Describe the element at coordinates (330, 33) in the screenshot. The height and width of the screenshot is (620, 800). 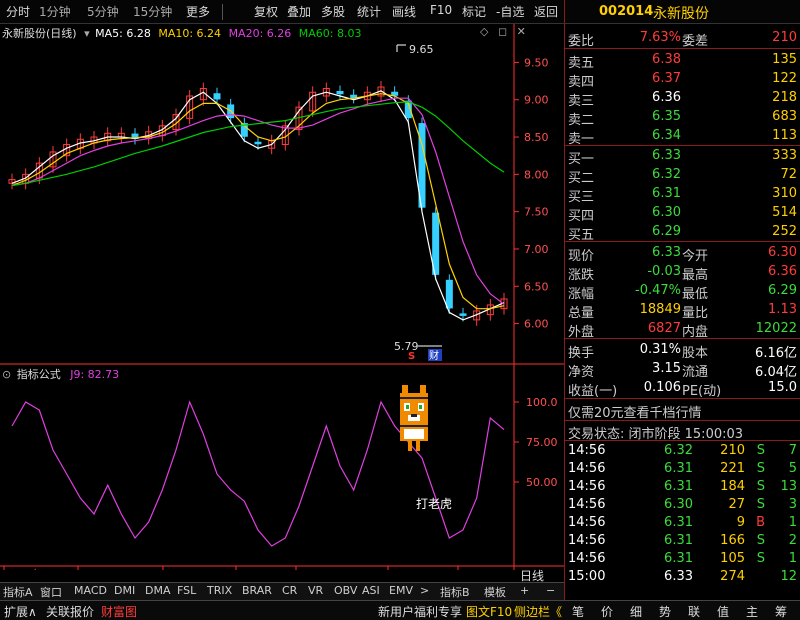
I see `ma60-legend: MA60: 8.03` at that location.